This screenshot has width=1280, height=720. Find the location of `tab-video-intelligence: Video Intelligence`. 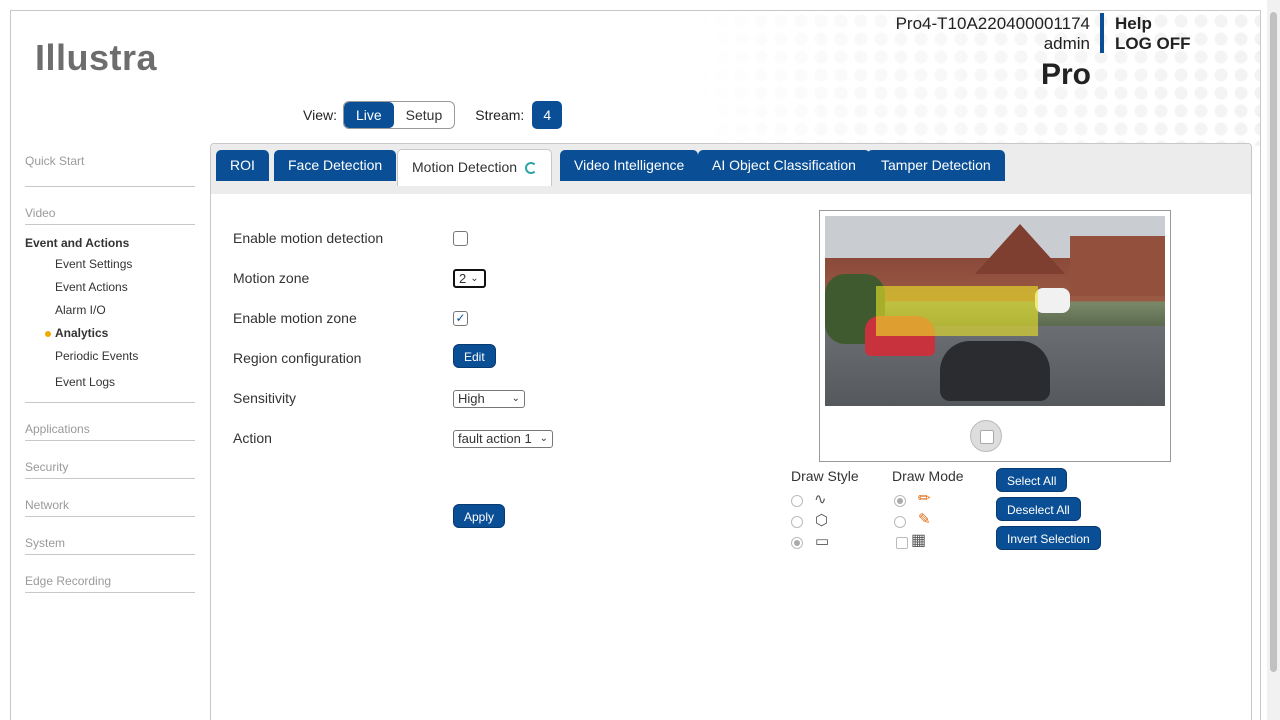

tab-video-intelligence: Video Intelligence is located at coordinates (629, 165).